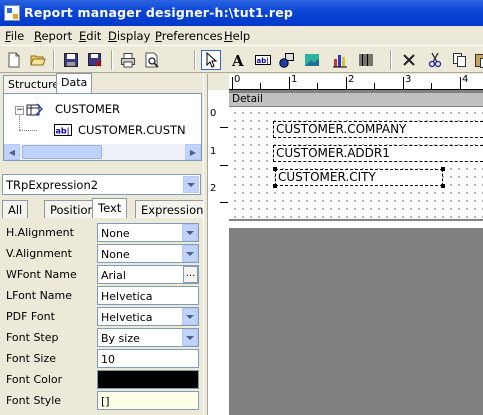  Describe the element at coordinates (32, 337) in the screenshot. I see `property-label: Font Step` at that location.